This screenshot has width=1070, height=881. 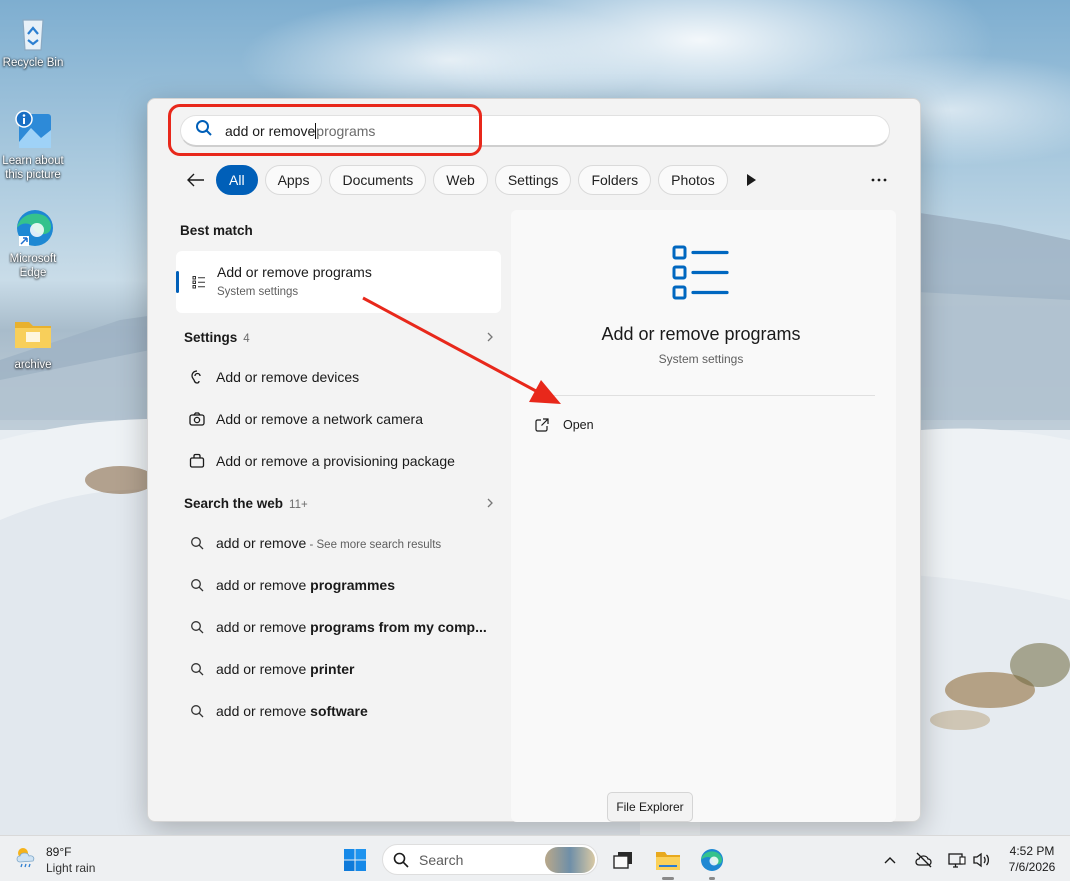 What do you see at coordinates (197, 419) in the screenshot?
I see `camera-icon` at bounding box center [197, 419].